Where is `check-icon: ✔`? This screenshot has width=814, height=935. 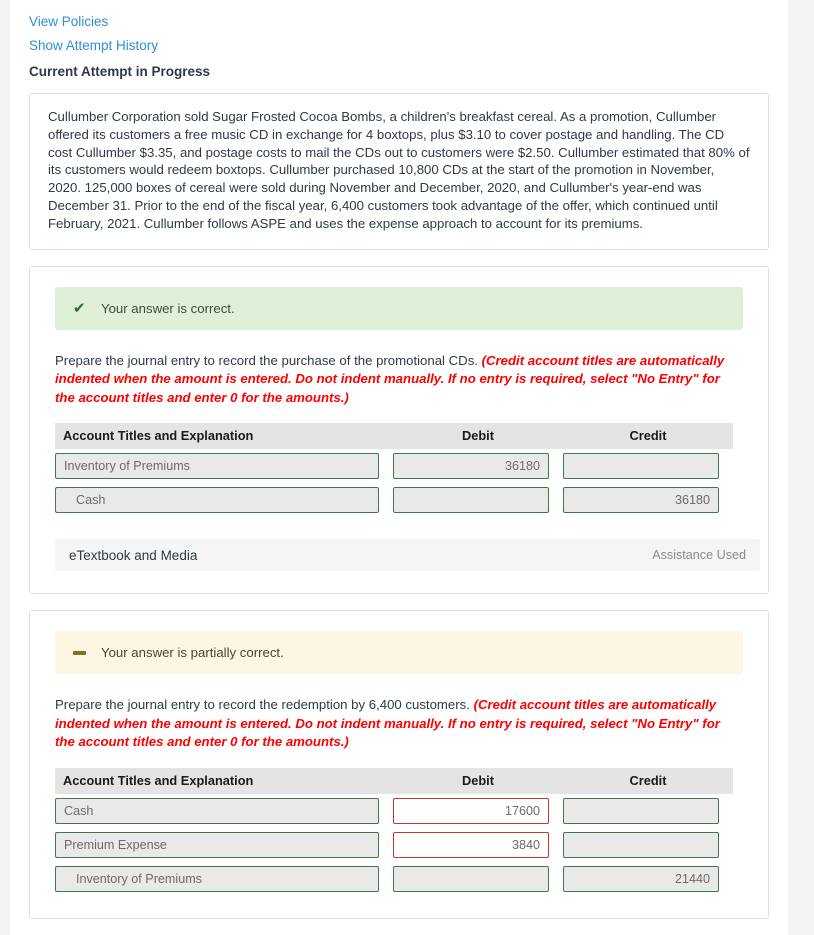
check-icon: ✔ is located at coordinates (79, 308).